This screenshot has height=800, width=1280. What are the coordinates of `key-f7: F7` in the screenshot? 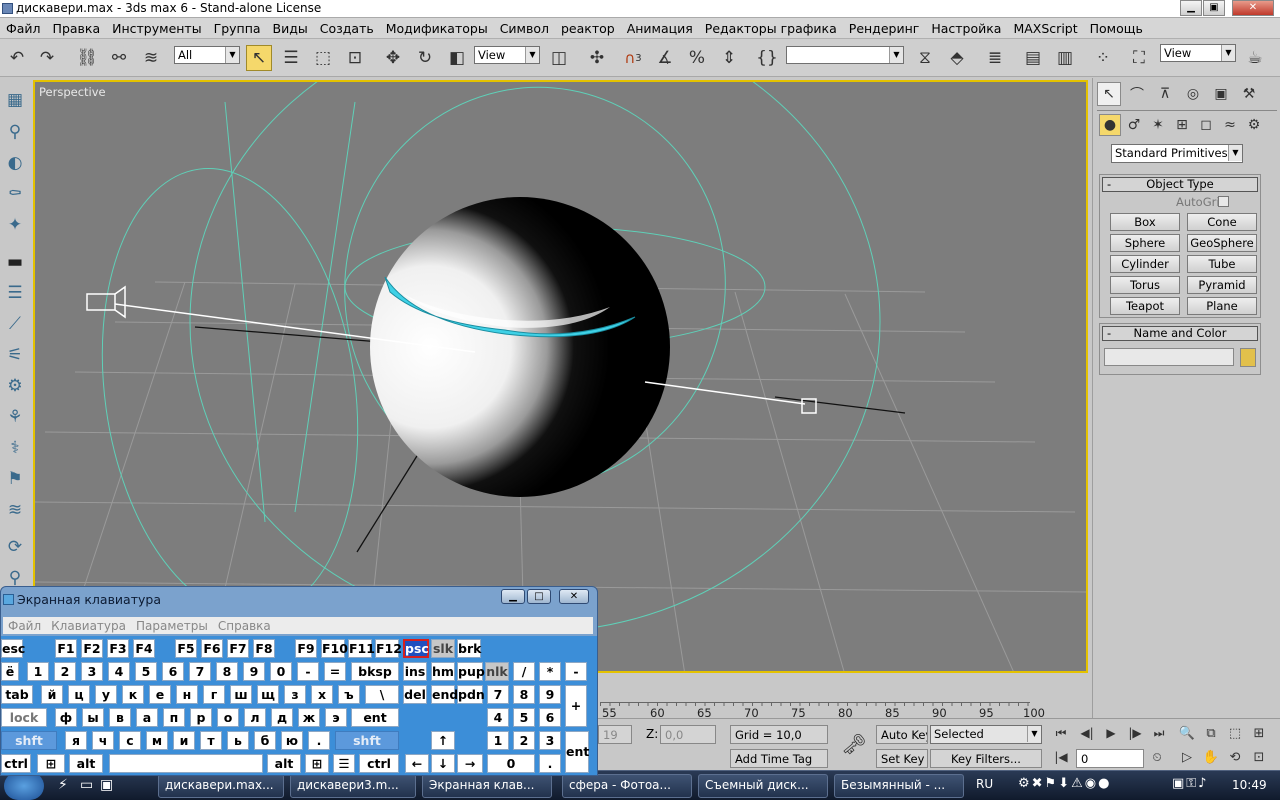 It's located at (238, 648).